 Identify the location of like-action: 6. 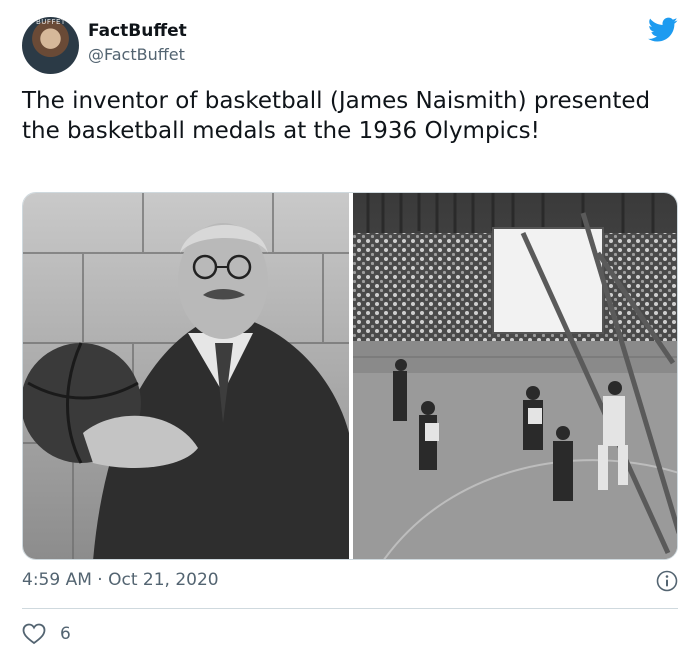
(46, 634).